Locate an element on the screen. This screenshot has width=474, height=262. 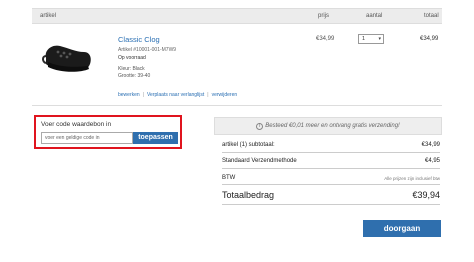
chevron-down-icon: ▾ is located at coordinates (379, 39).